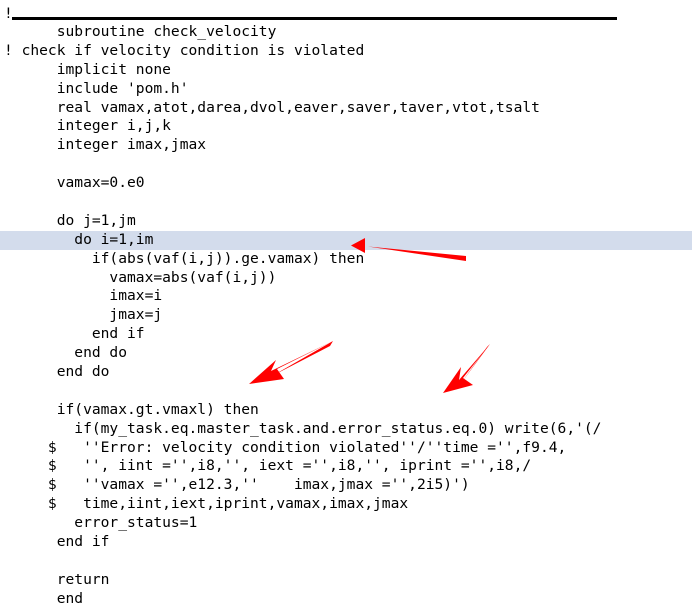 This screenshot has height=609, width=692. What do you see at coordinates (346, 240) in the screenshot?
I see `code-line-highlighted: do i=1,im` at bounding box center [346, 240].